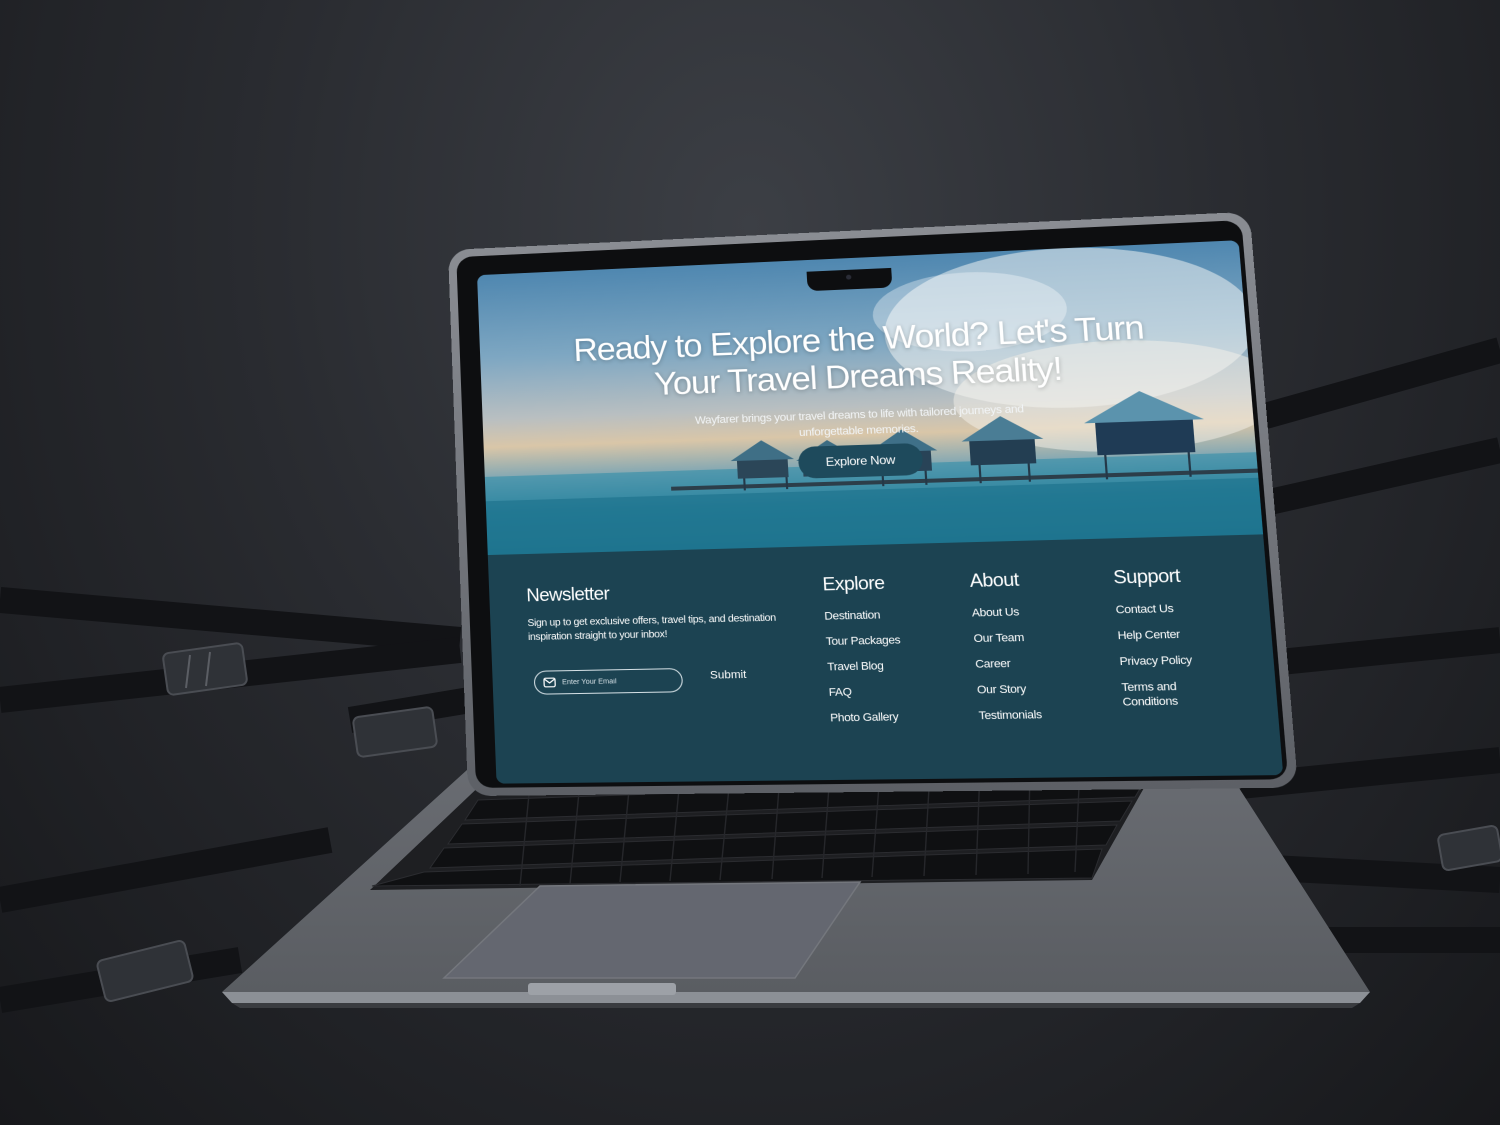 The height and width of the screenshot is (1125, 1500). Describe the element at coordinates (1173, 694) in the screenshot. I see `footer-link-terms-and-conditions: Terms and Conditions` at that location.